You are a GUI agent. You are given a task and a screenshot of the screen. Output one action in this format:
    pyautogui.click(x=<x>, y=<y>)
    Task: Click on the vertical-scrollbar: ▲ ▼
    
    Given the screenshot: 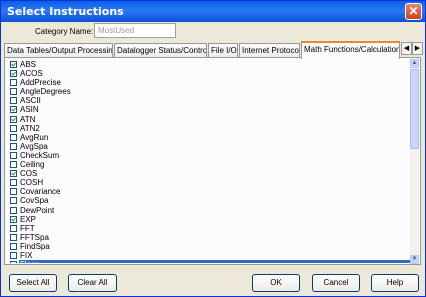 What is the action you would take?
    pyautogui.click(x=414, y=161)
    